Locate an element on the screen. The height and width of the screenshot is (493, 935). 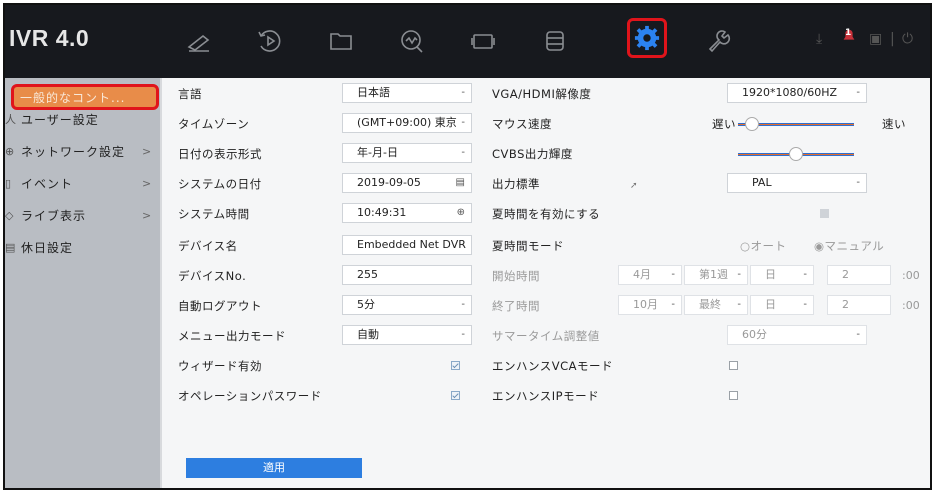
end-time-label: 終了時間 is located at coordinates (516, 306).